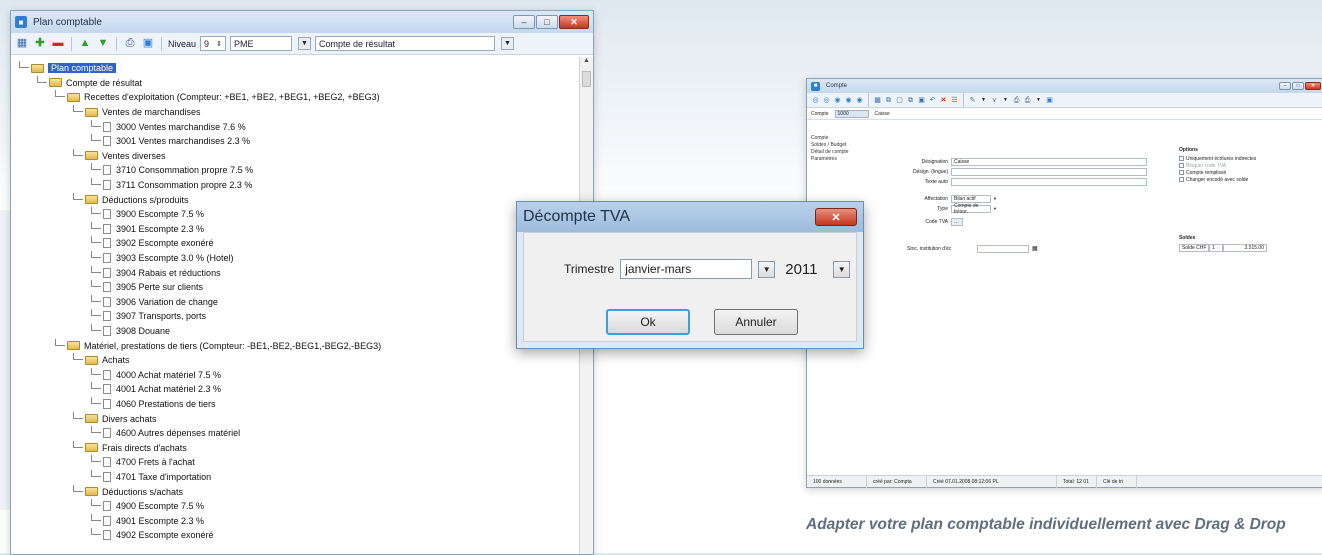 The image size is (1322, 555). What do you see at coordinates (1049, 181) in the screenshot?
I see `texte-auto-input` at bounding box center [1049, 181].